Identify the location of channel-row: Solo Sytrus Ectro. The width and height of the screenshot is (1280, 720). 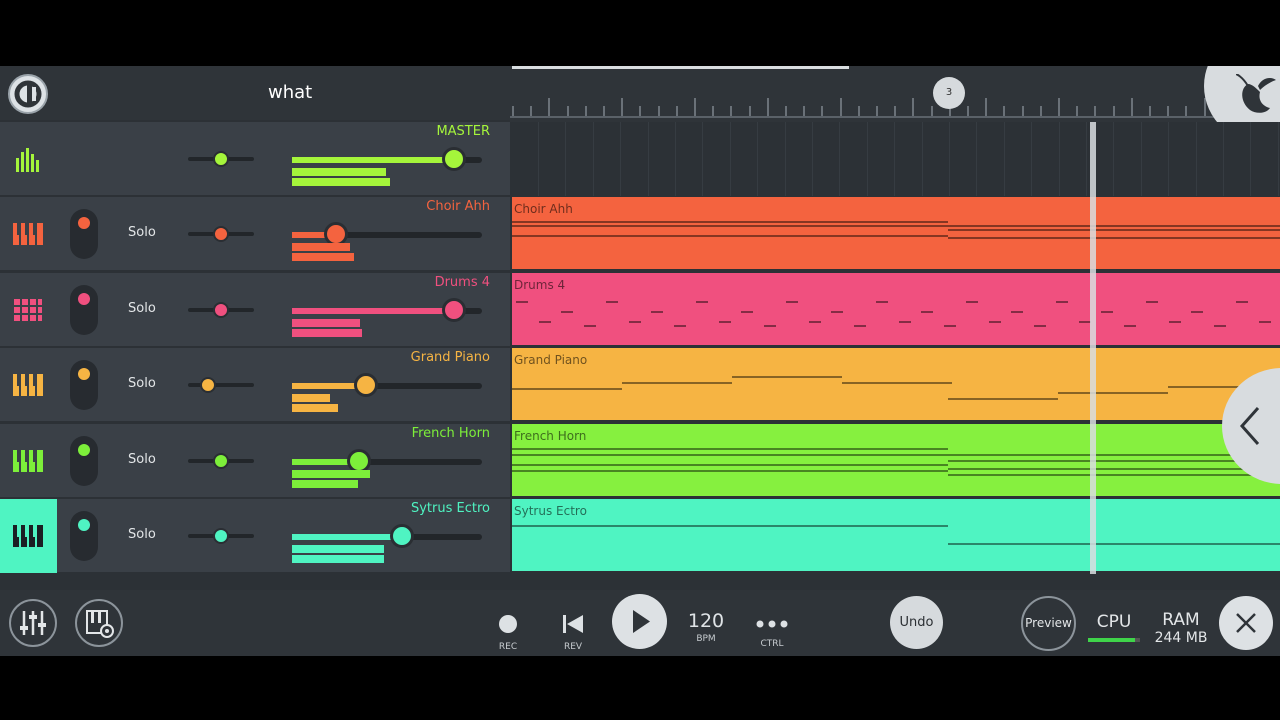
(255, 536).